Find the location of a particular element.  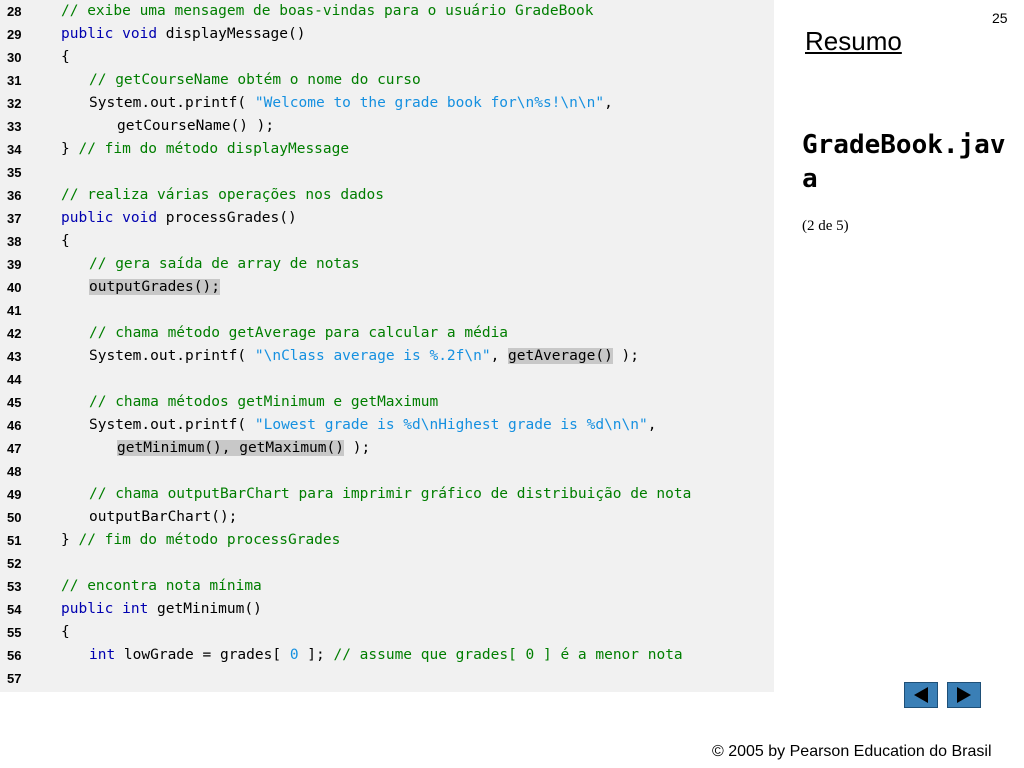

line-number: 48 is located at coordinates (14, 471).